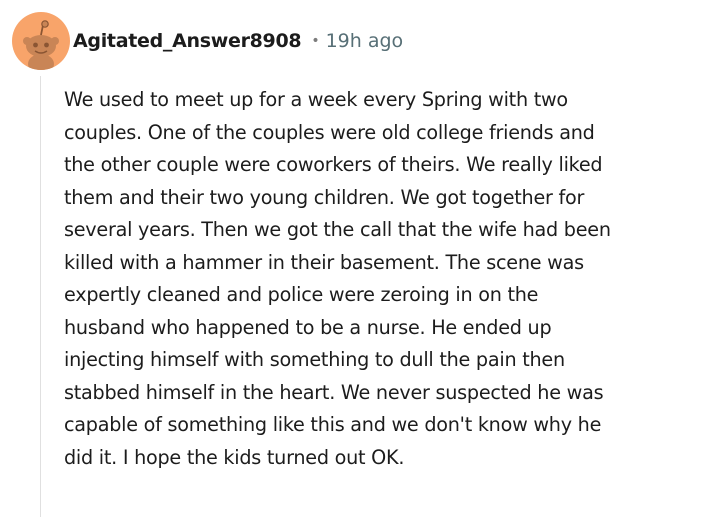  Describe the element at coordinates (187, 41) in the screenshot. I see `author-username: Agitated_Answer8908` at that location.